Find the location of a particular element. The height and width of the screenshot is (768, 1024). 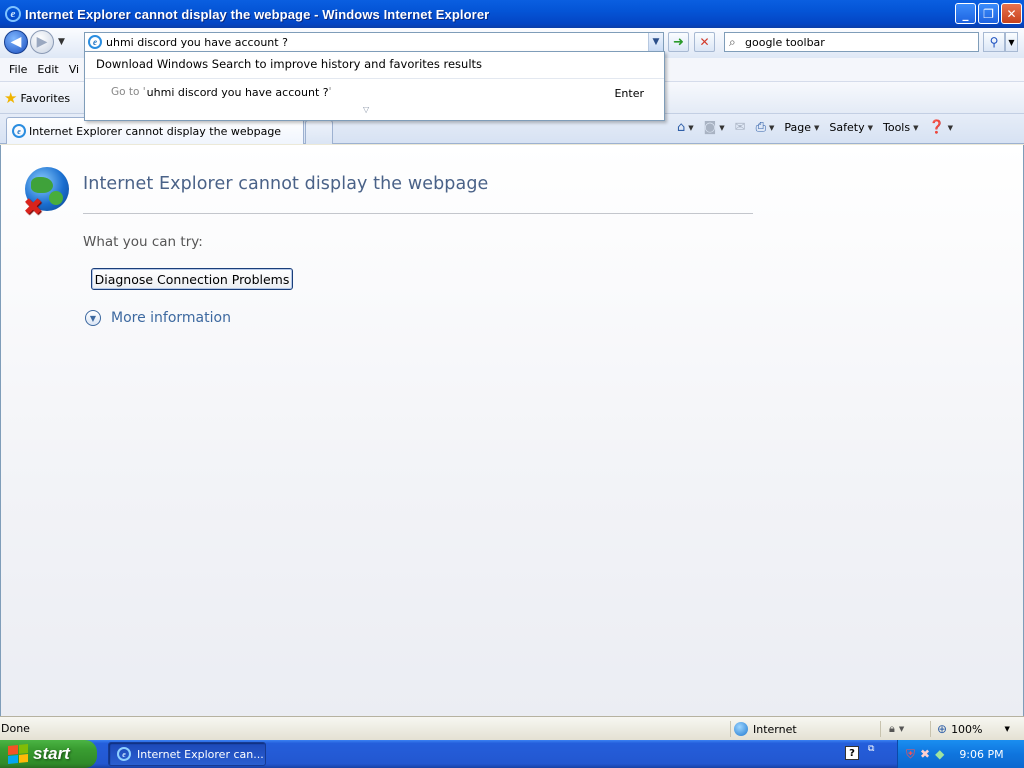

start-label: start is located at coordinates (51, 753).